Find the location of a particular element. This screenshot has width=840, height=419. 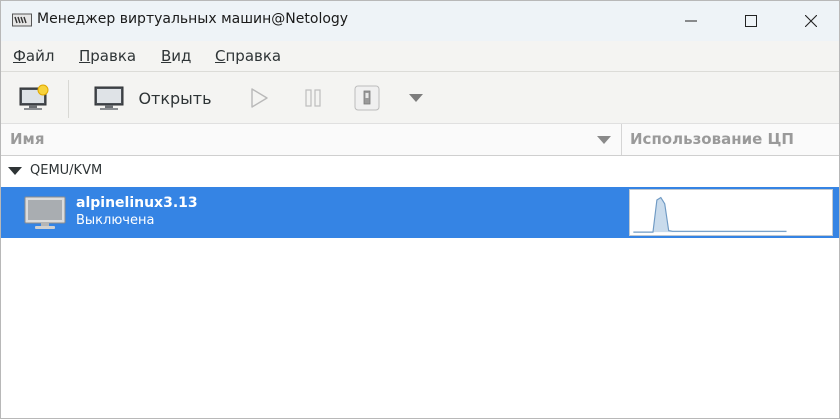

connection-row: QEMU/KVM is located at coordinates (420, 171).